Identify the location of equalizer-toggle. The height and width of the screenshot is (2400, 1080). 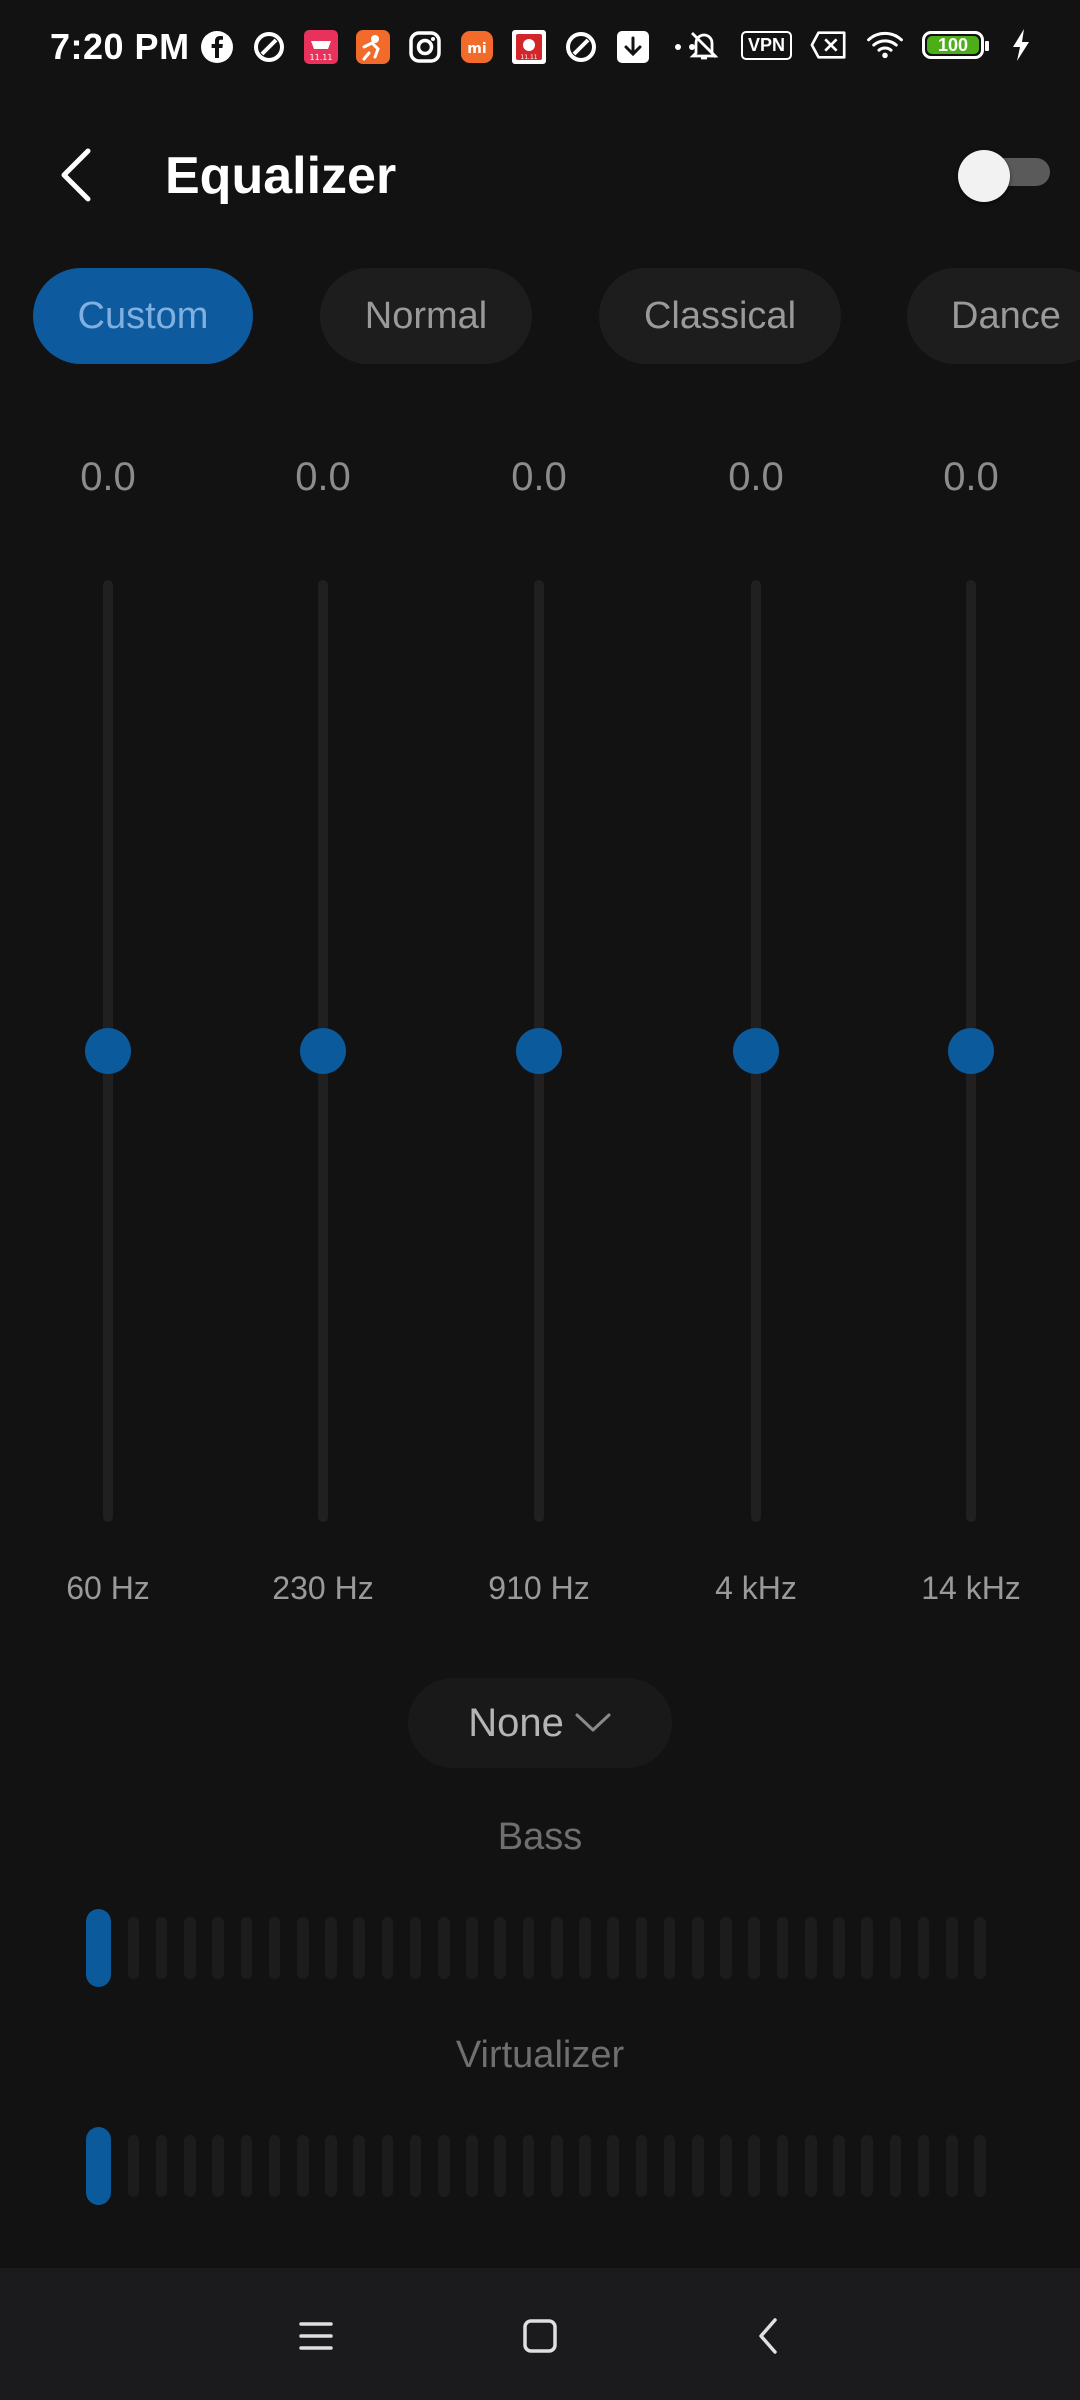
(1004, 176).